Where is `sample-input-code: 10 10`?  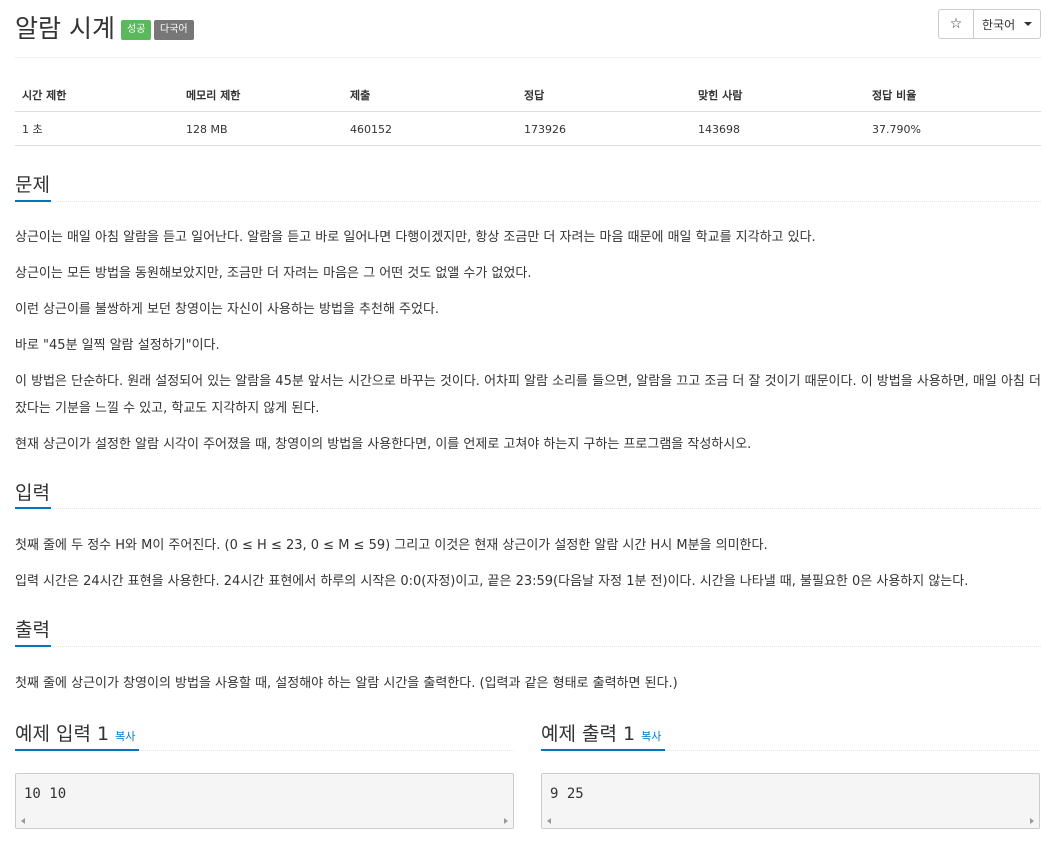
sample-input-code: 10 10 is located at coordinates (45, 794).